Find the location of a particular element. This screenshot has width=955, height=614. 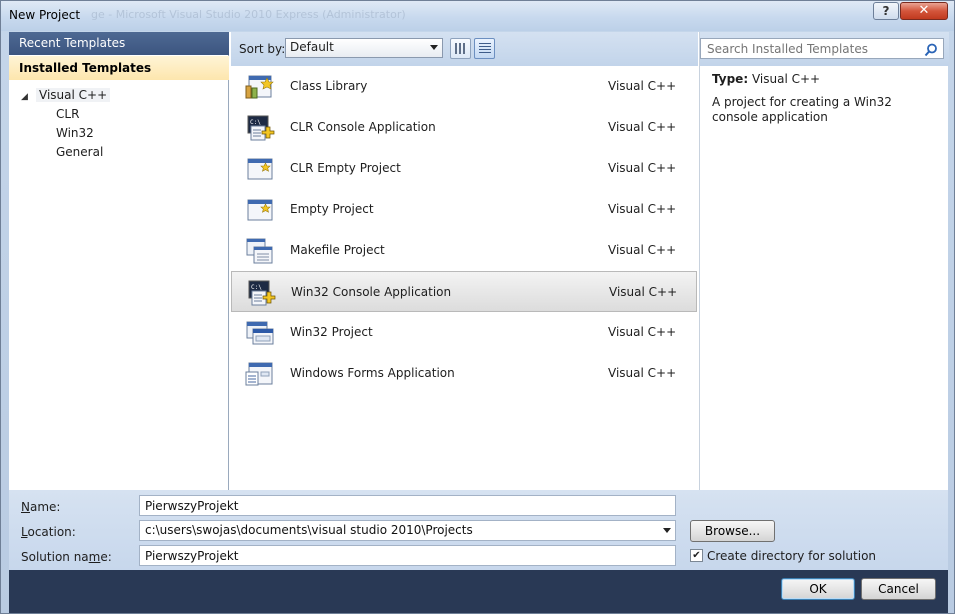

search-bar is located at coordinates (824, 49).